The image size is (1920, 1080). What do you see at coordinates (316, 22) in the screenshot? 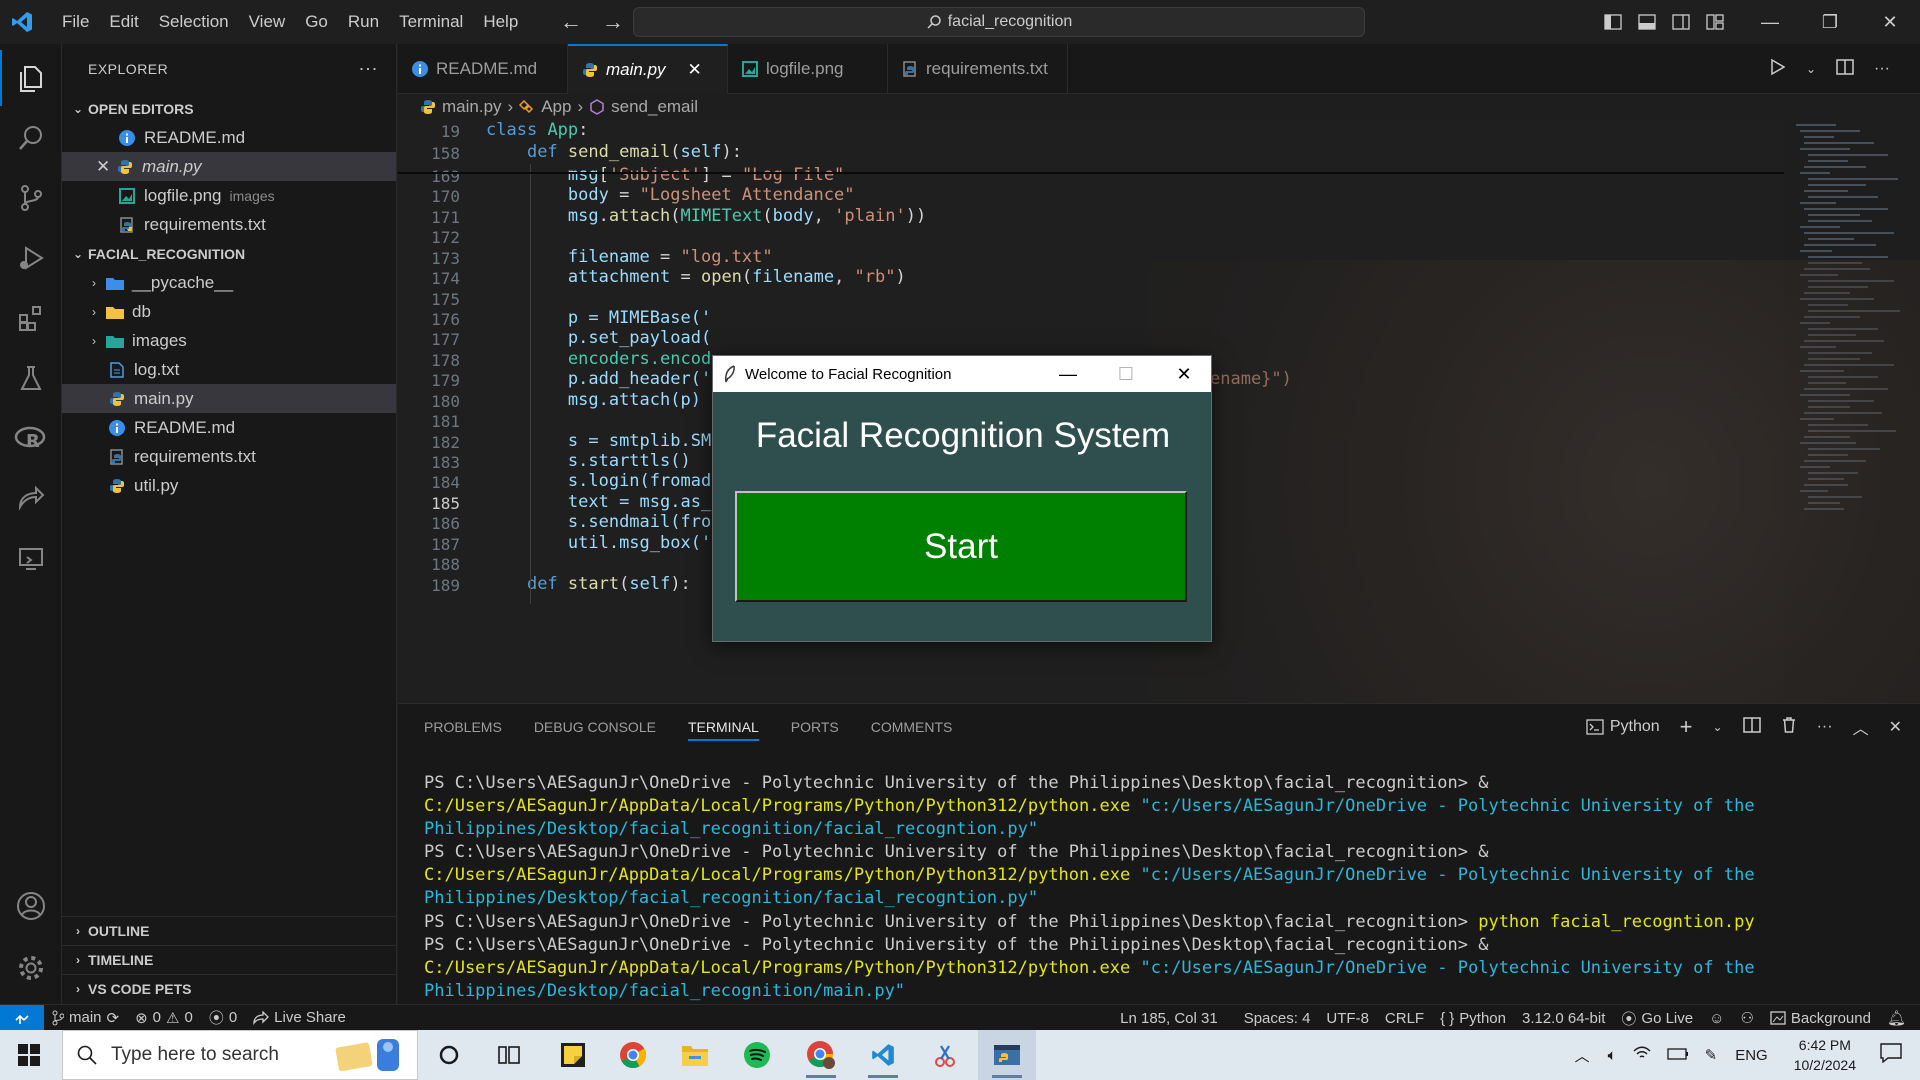
I see `menu-go: Go` at bounding box center [316, 22].